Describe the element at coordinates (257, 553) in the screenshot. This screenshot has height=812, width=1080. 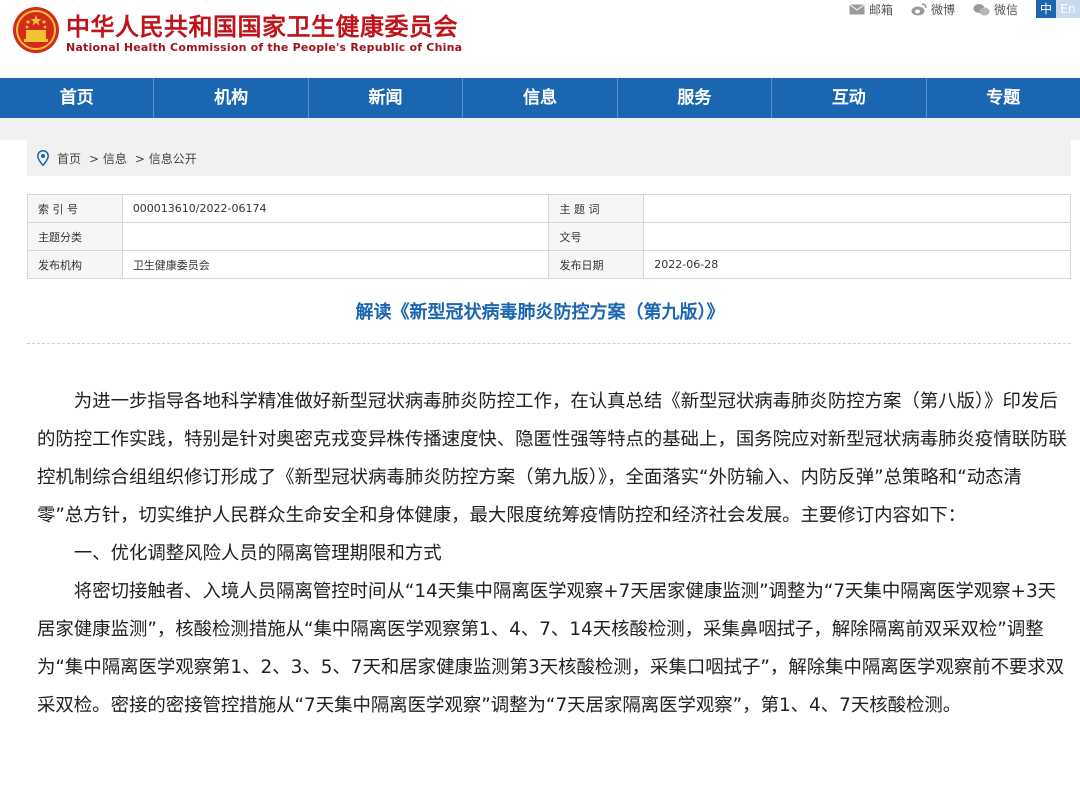
I see `article-section-heading: 一、优化调整风险人员的隔离管理期限和方式` at that location.